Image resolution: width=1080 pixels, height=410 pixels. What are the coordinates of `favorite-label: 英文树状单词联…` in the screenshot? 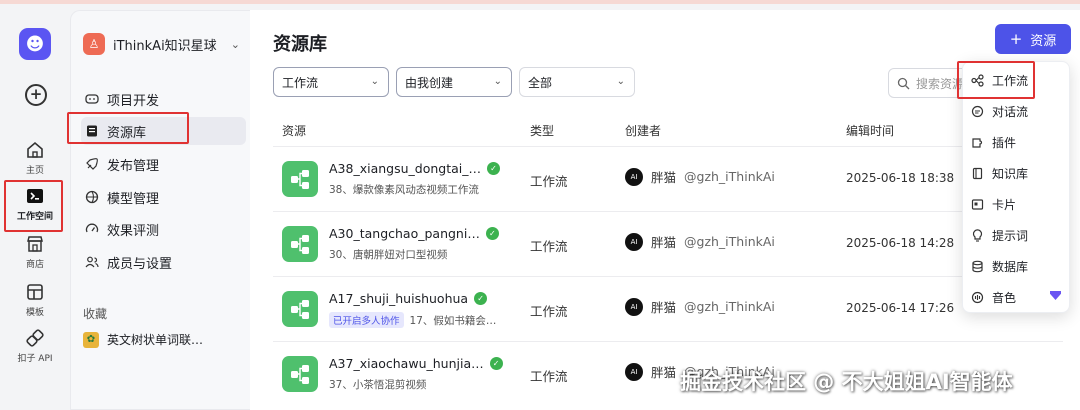 It's located at (155, 340).